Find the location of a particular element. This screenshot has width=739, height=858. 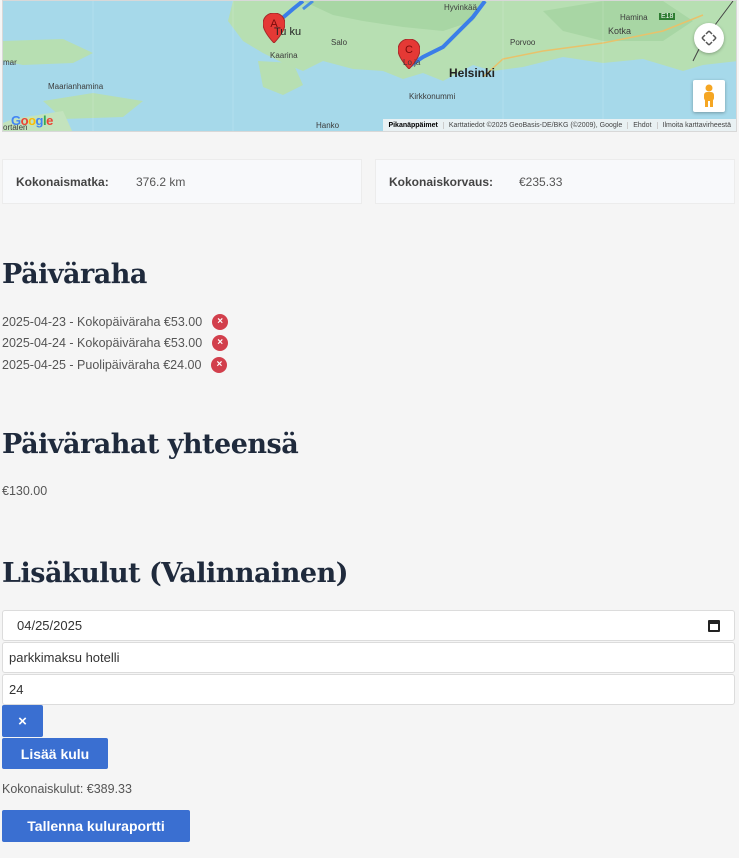

total-reimbursement-value: €235.33 is located at coordinates (541, 181).